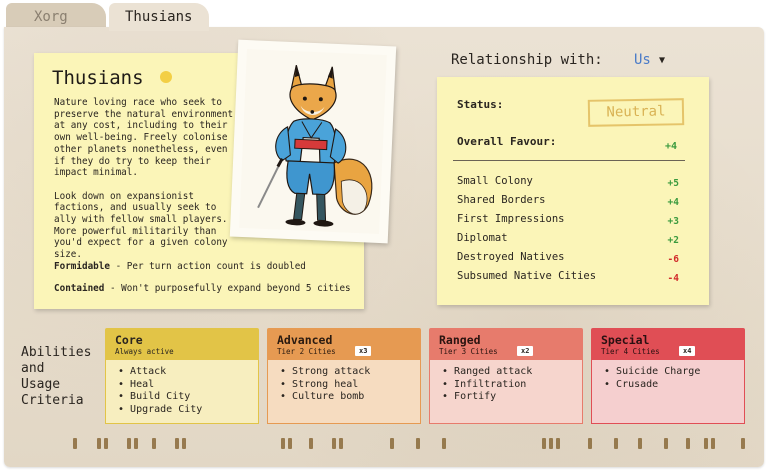 Image resolution: width=768 pixels, height=470 pixels. What do you see at coordinates (506, 344) in the screenshot?
I see `card-header: Ranged Tier 3 Cities x2` at bounding box center [506, 344].